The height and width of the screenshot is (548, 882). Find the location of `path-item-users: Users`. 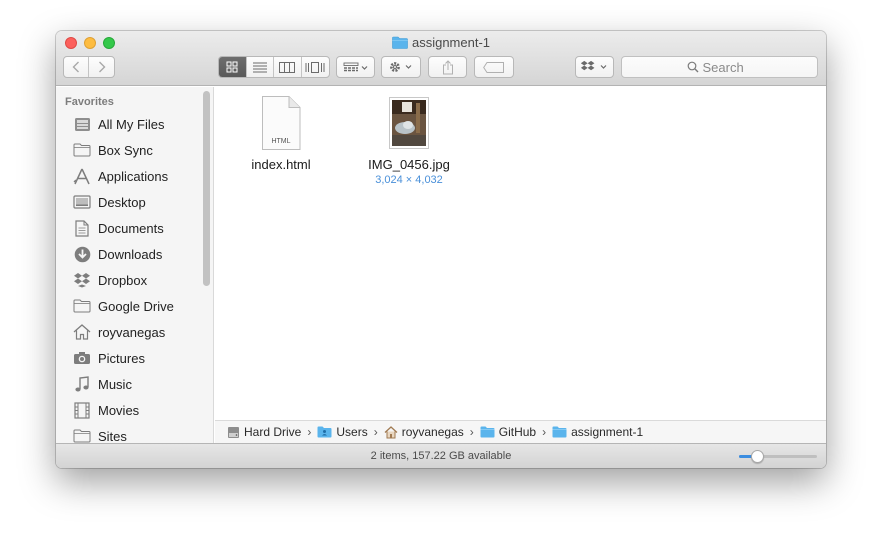

path-item-users: Users is located at coordinates (342, 432).